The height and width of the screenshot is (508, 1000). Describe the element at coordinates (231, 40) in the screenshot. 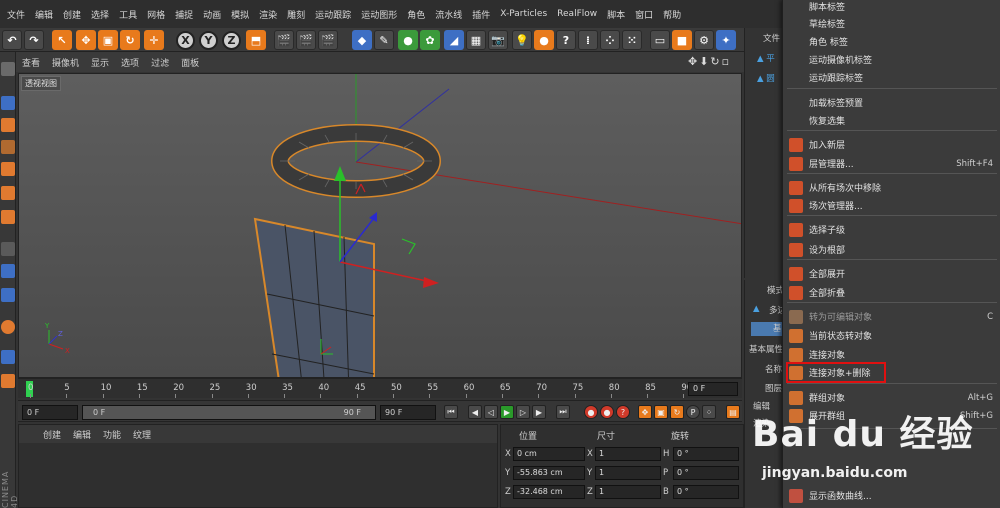

I see `axis-z-lock-button: Z` at that location.